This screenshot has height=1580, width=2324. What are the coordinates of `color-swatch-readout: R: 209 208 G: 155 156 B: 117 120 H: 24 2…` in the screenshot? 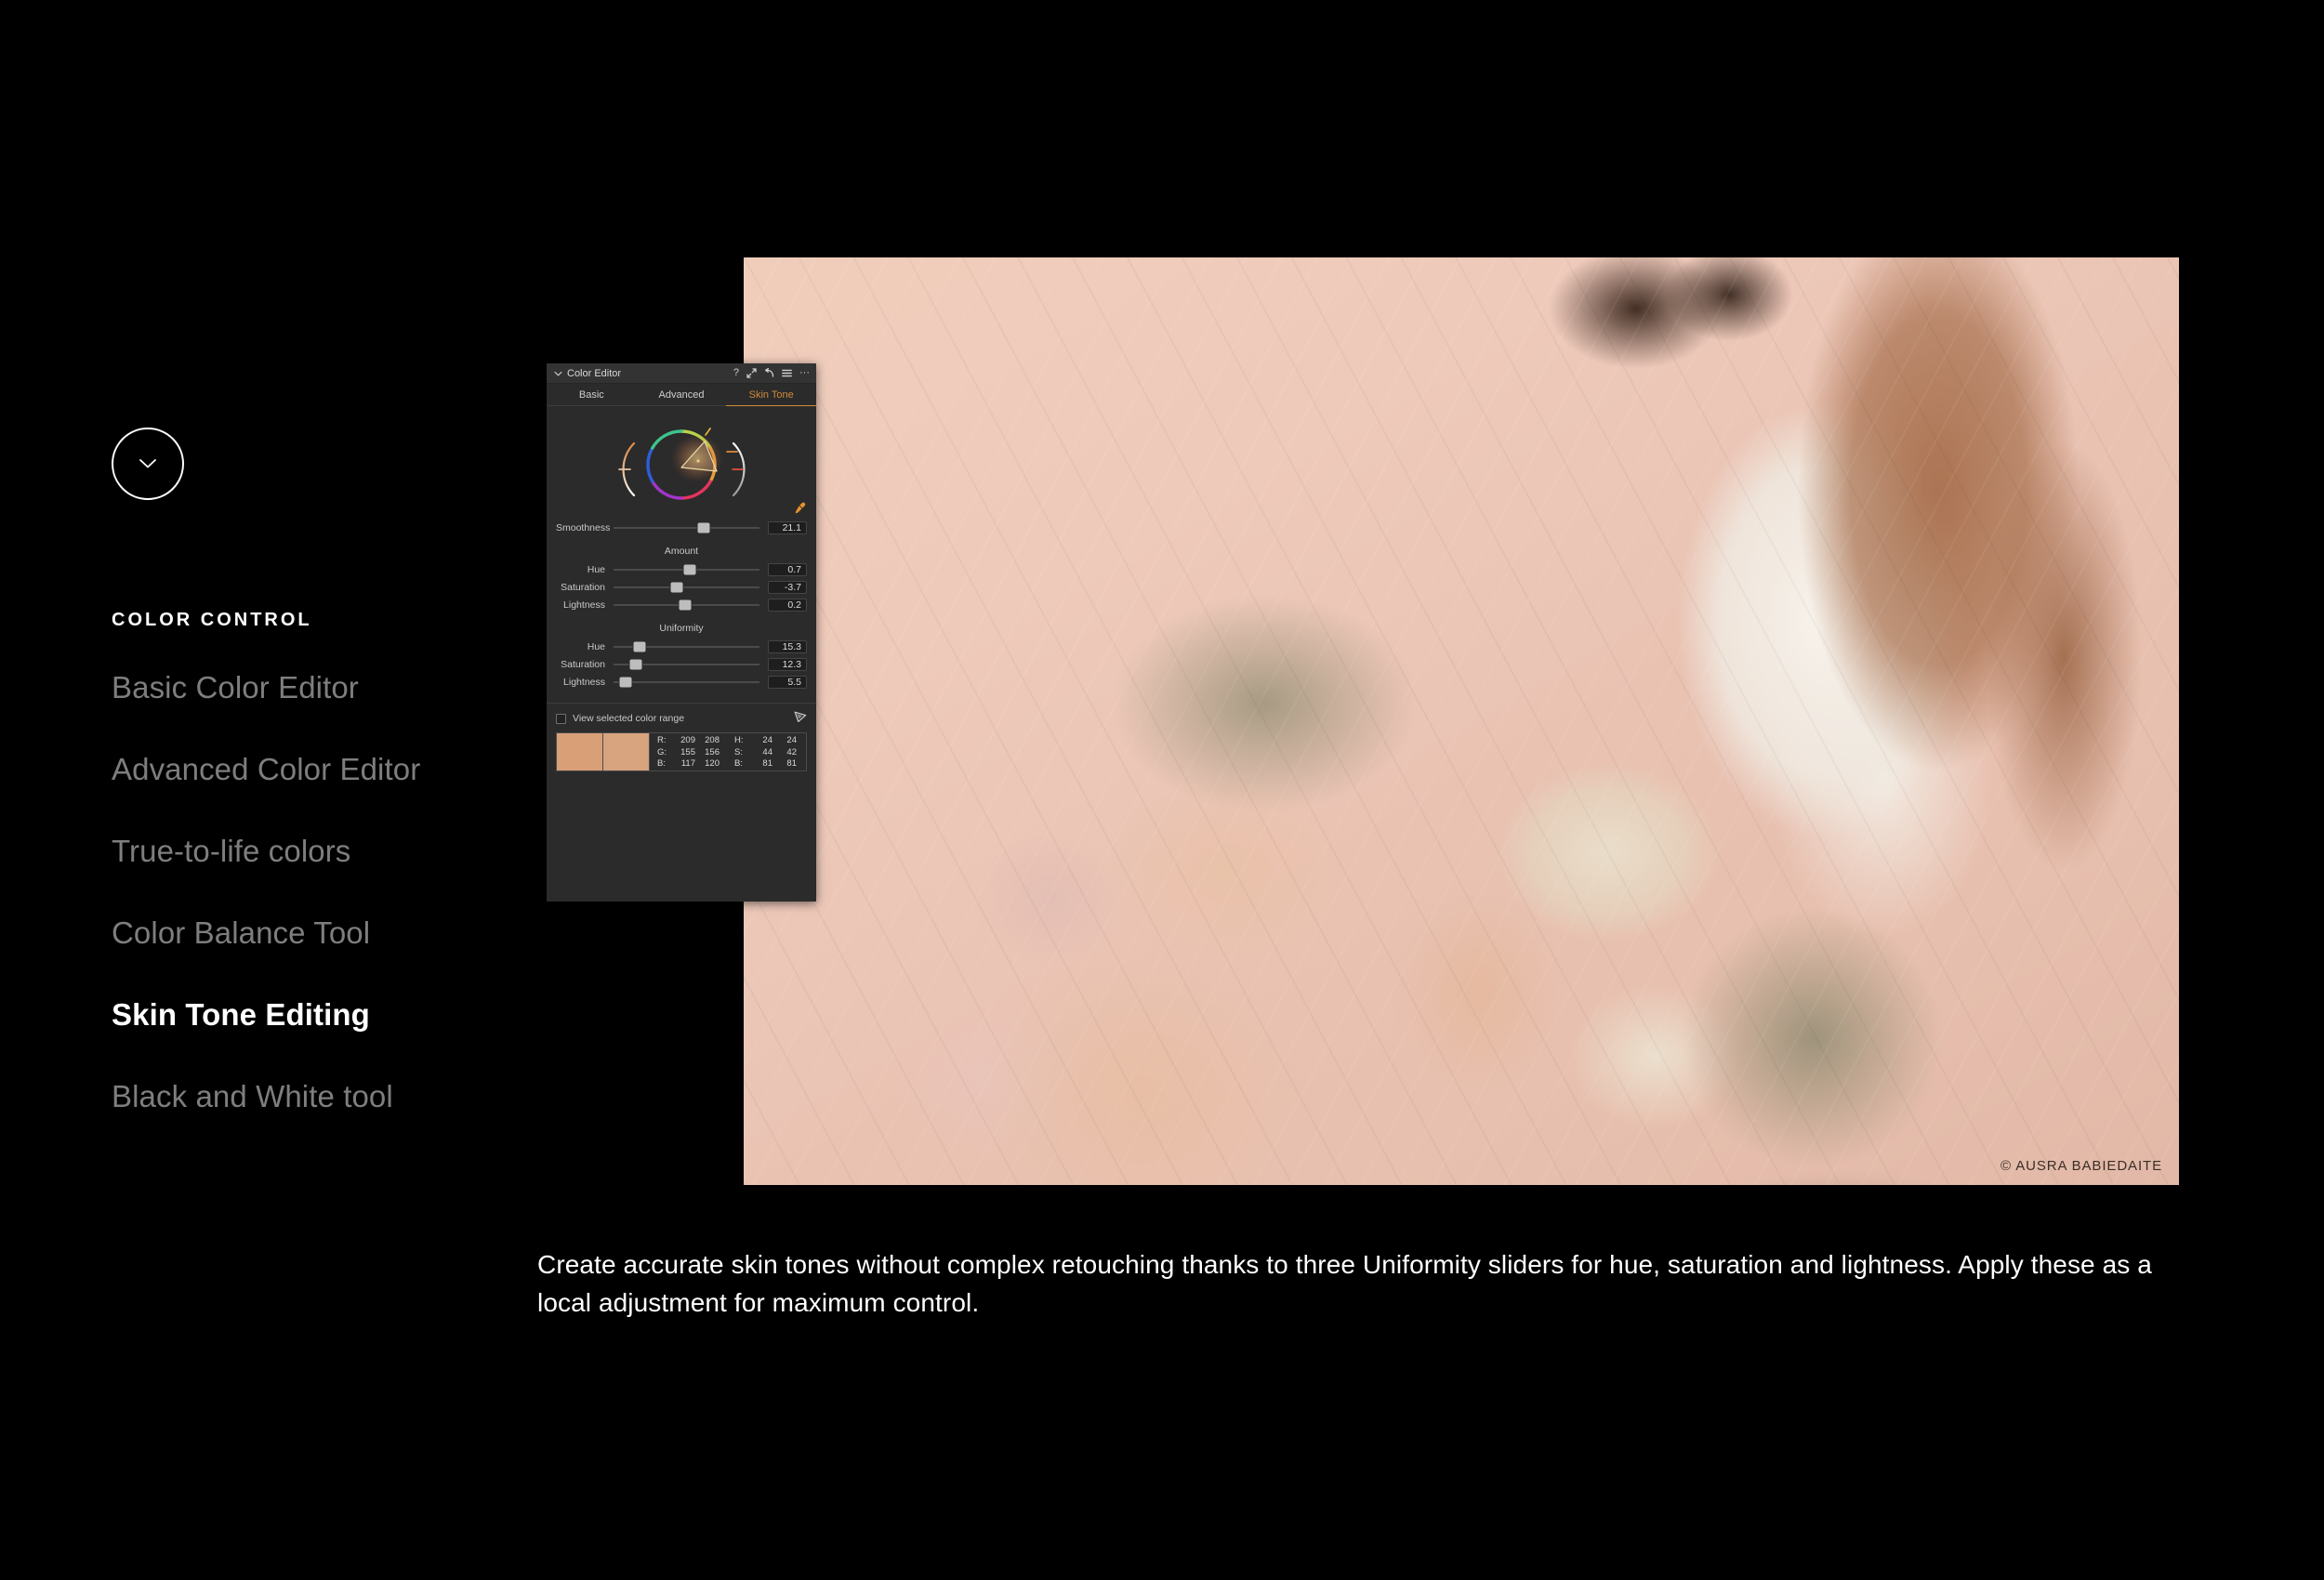 It's located at (681, 751).